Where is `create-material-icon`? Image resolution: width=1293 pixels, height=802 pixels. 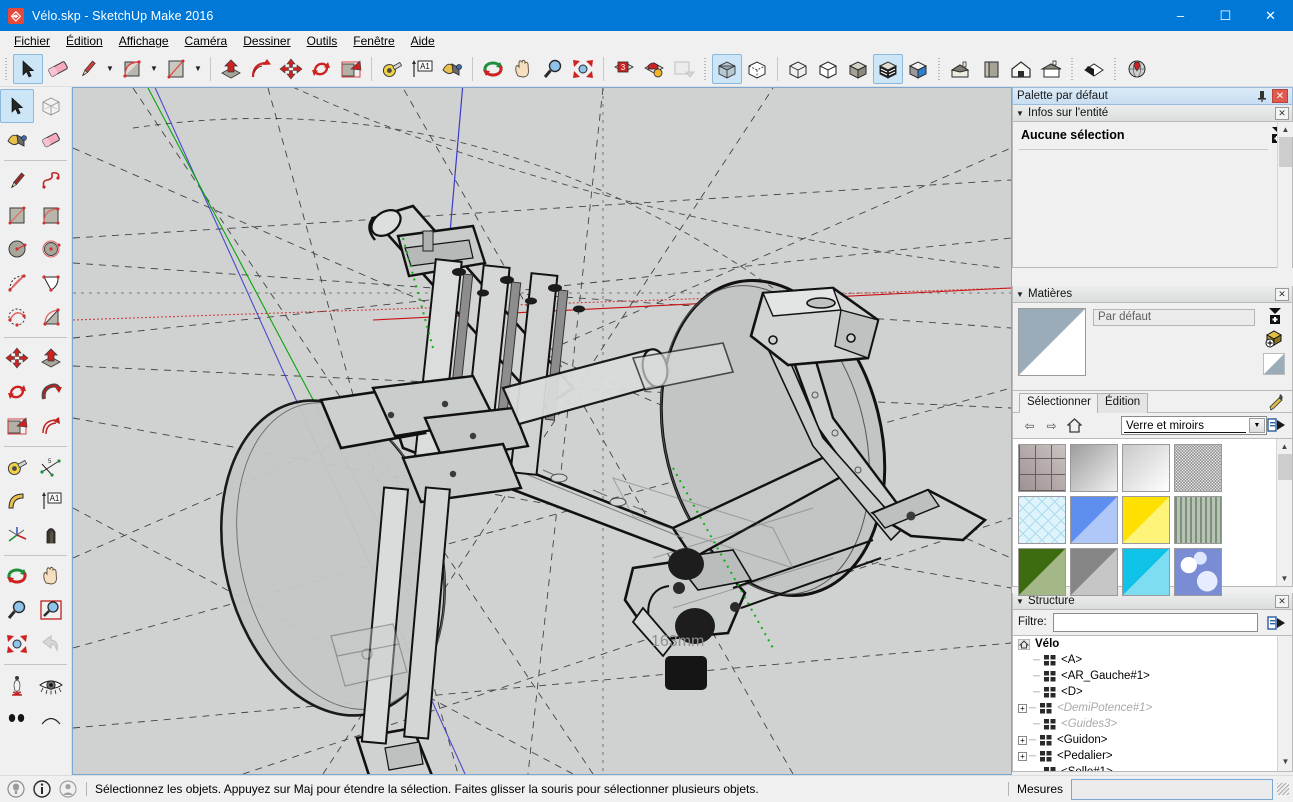
create-material-icon is located at coordinates (1275, 316).